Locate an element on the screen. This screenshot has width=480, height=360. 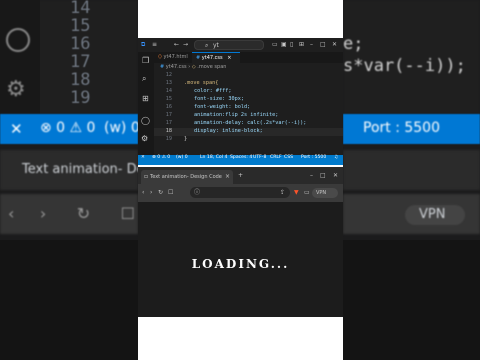
share-icon: ⇪ is located at coordinates (282, 193).